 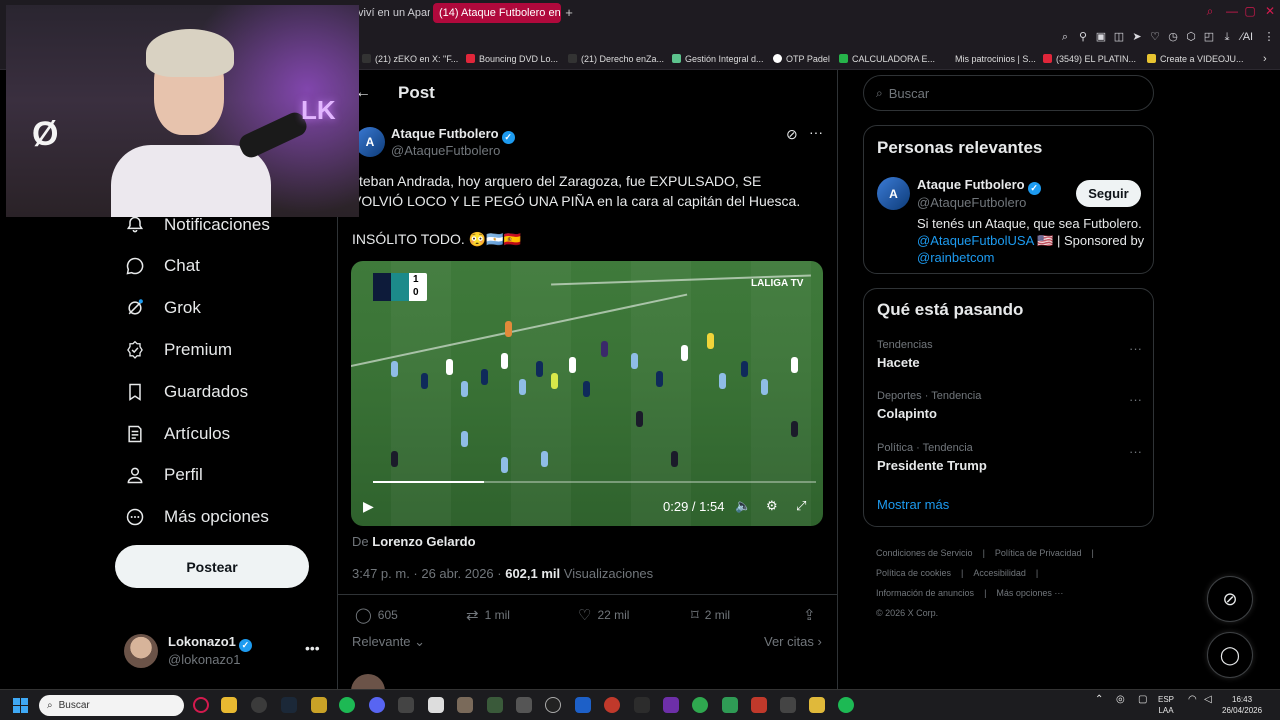 What do you see at coordinates (163, 475) in the screenshot?
I see `nav-item-profile: Perfil` at bounding box center [163, 475].